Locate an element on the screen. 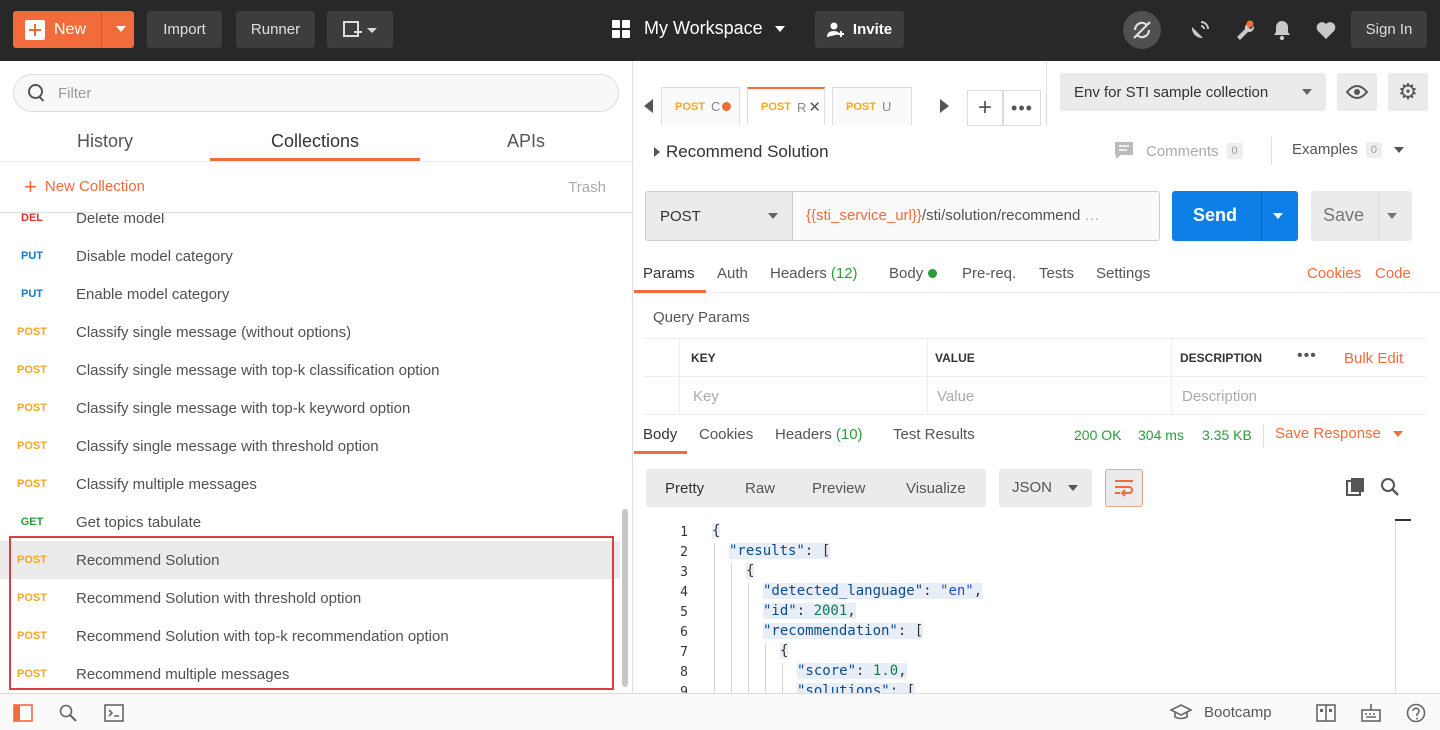  trash-link: Trash is located at coordinates (587, 187).